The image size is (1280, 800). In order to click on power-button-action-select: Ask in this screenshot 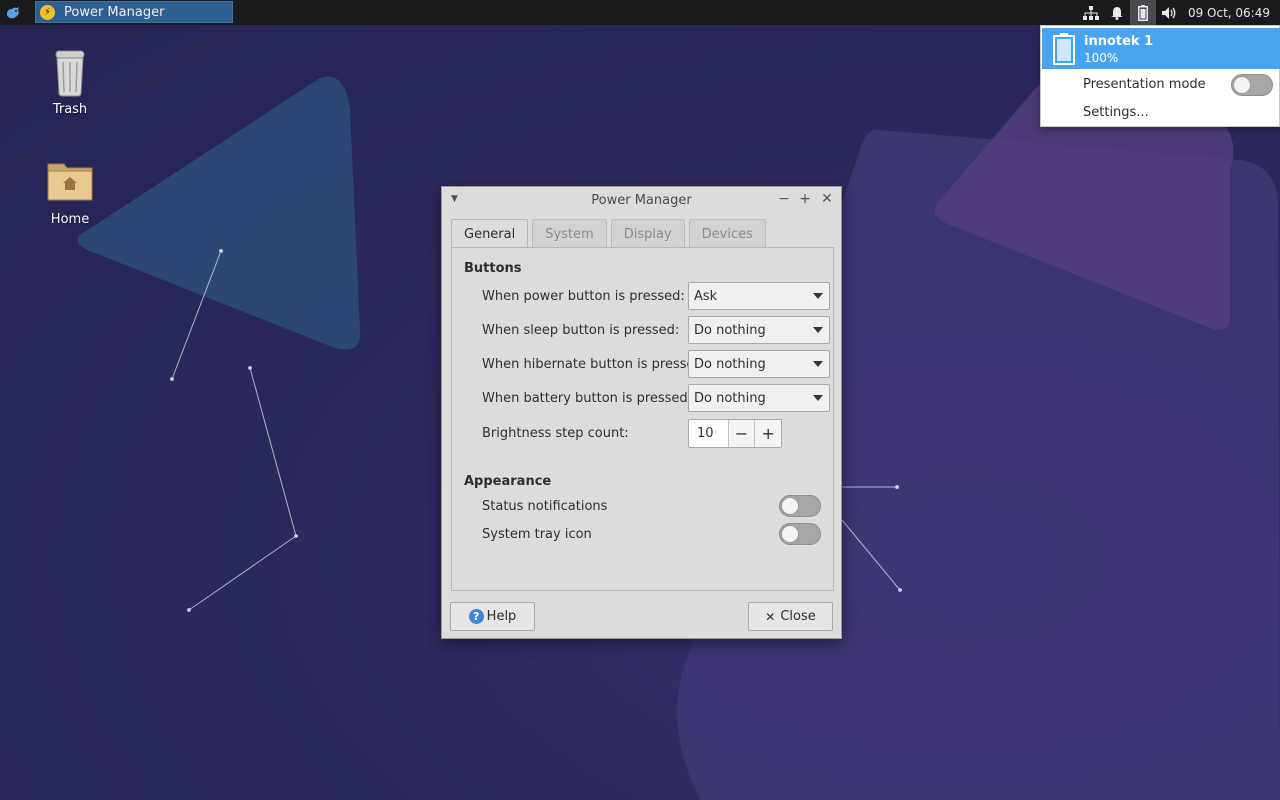, I will do `click(759, 296)`.